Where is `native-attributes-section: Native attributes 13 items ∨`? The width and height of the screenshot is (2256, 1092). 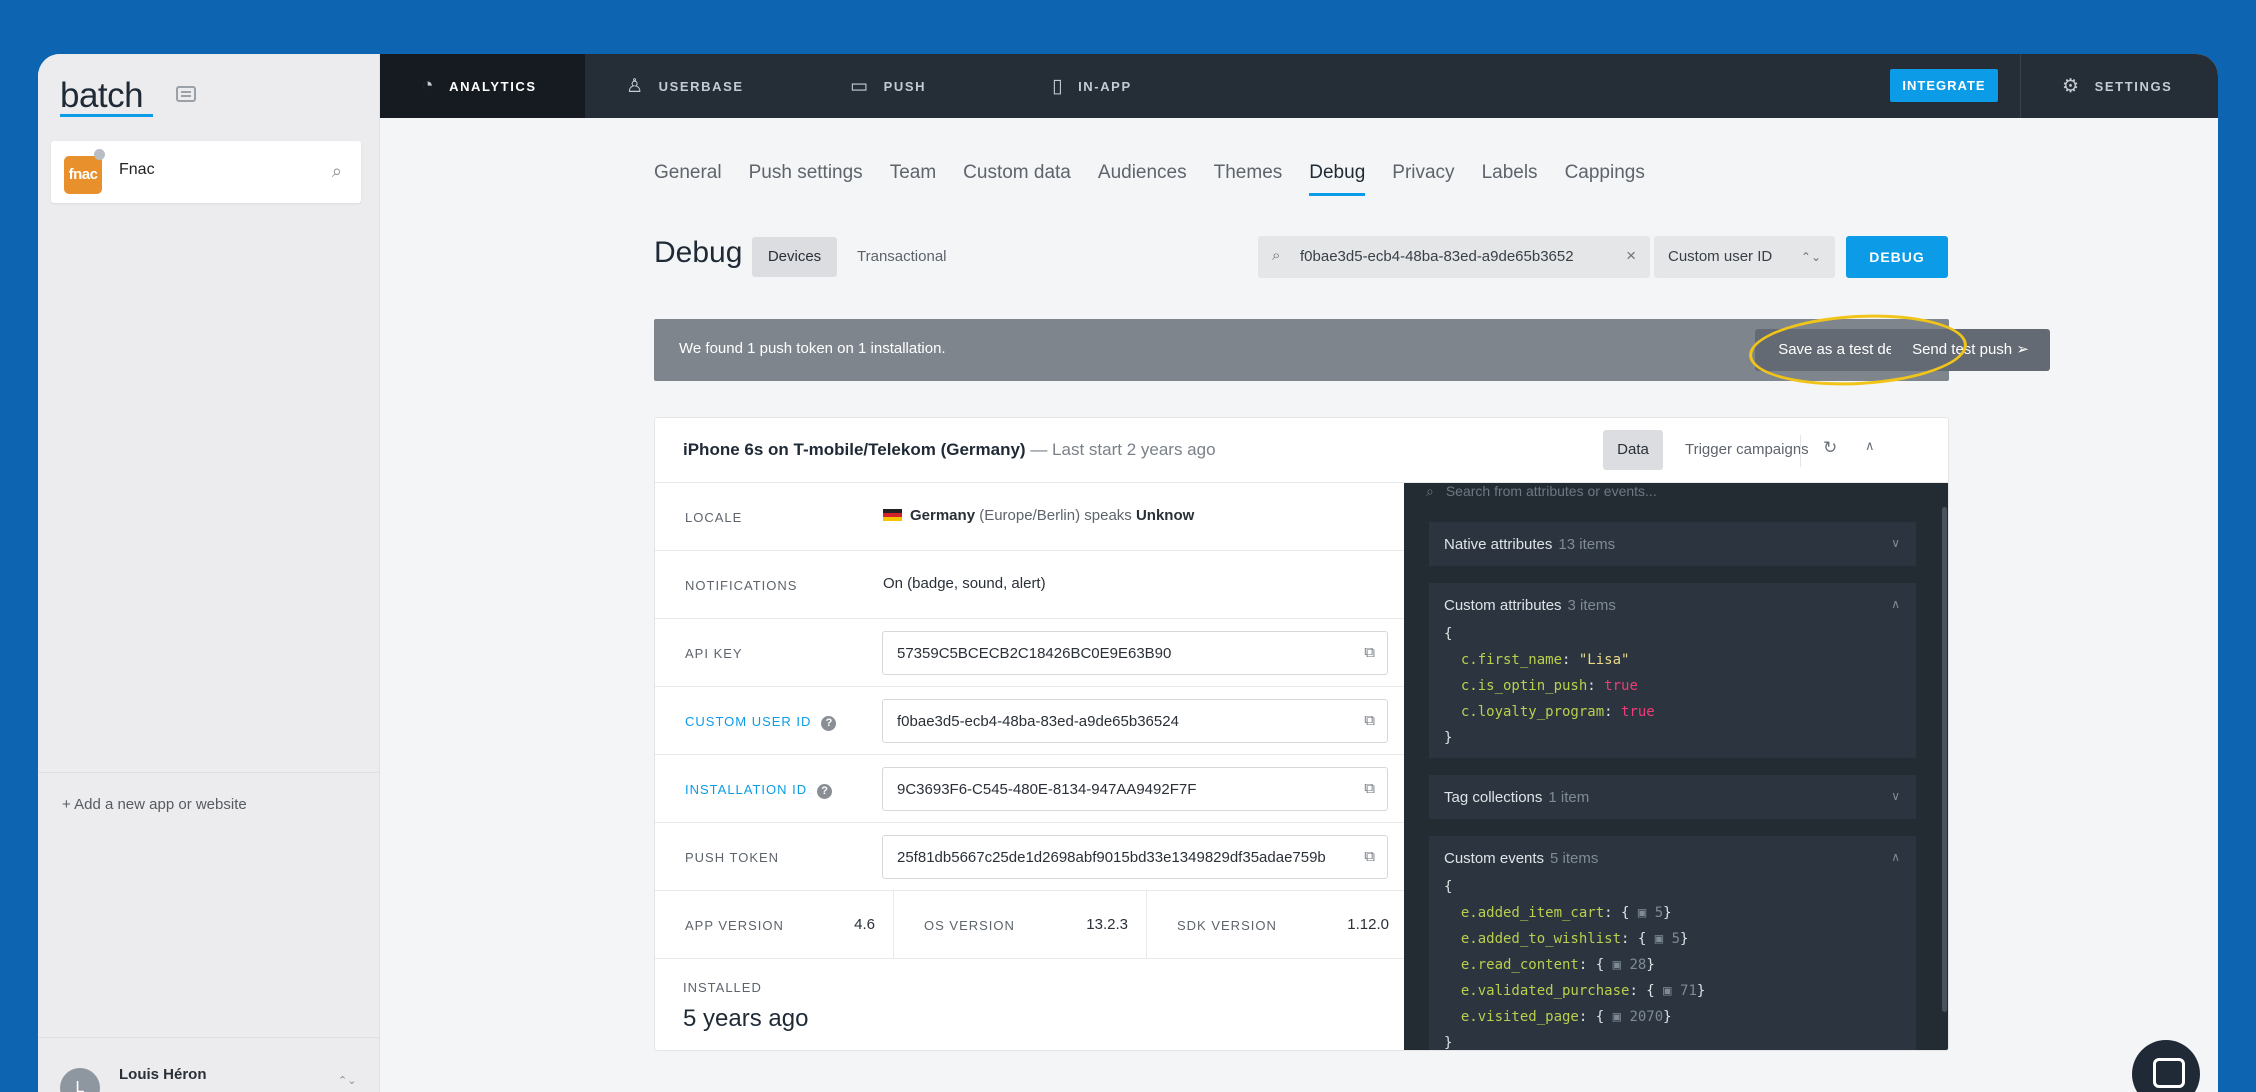
native-attributes-section: Native attributes 13 items ∨ is located at coordinates (1672, 544).